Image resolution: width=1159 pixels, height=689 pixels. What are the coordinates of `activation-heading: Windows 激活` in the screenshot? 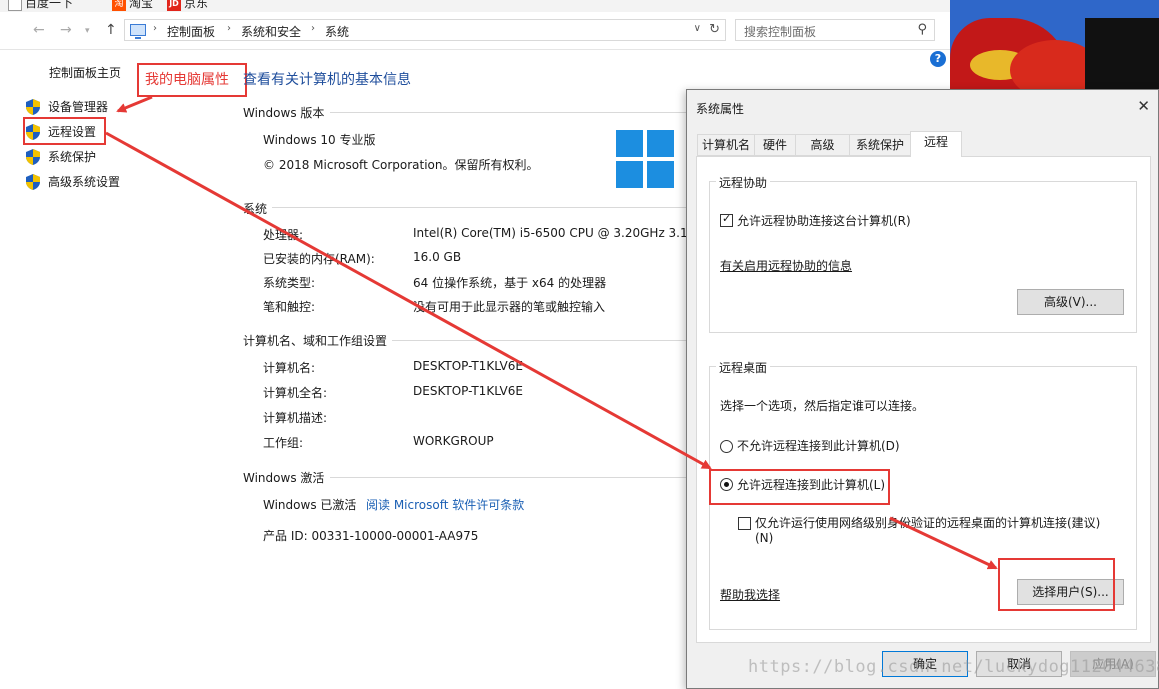 It's located at (284, 478).